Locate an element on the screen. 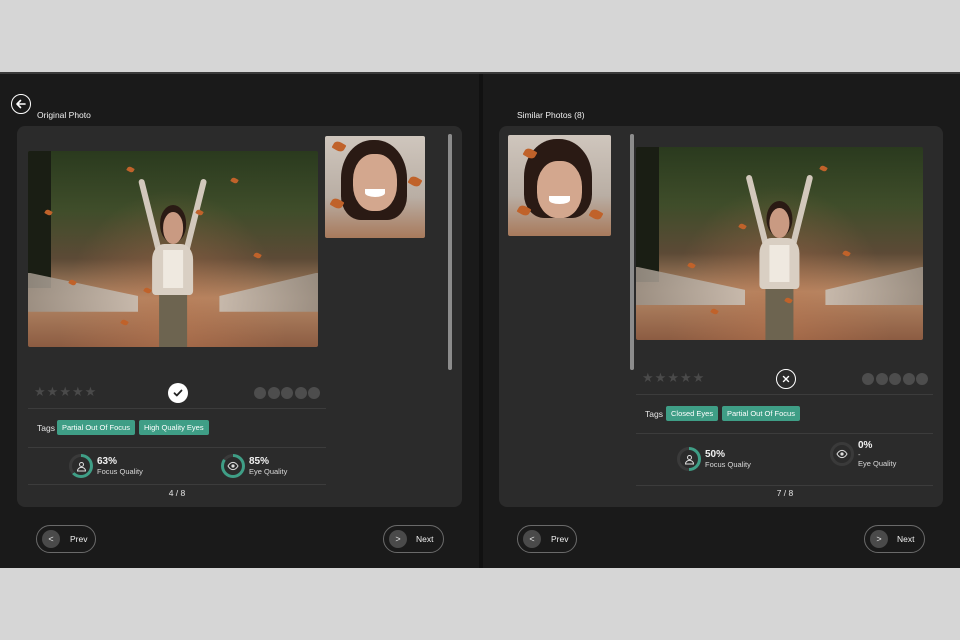 The width and height of the screenshot is (960, 640). close-icon is located at coordinates (786, 379).